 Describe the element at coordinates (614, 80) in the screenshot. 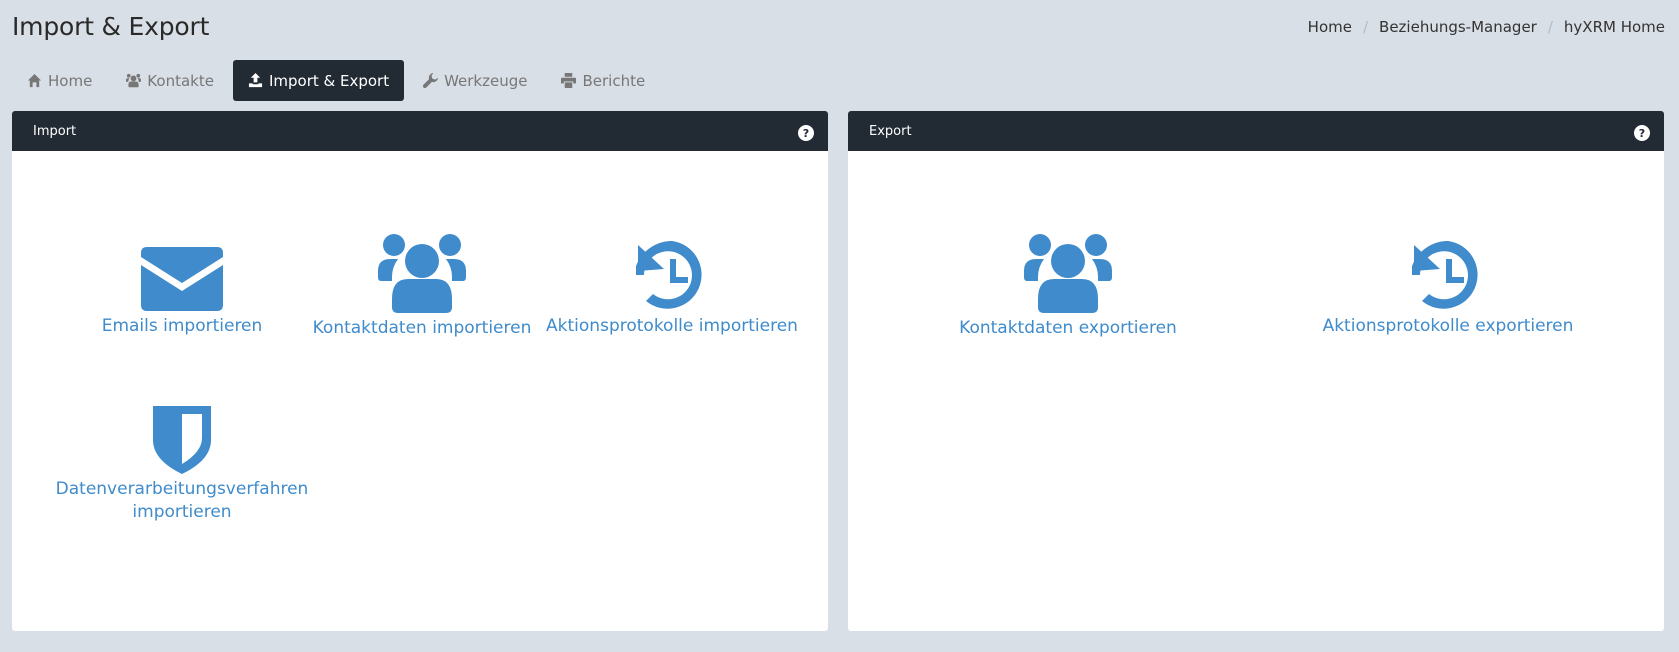

I see `tab-label: Berichte` at that location.